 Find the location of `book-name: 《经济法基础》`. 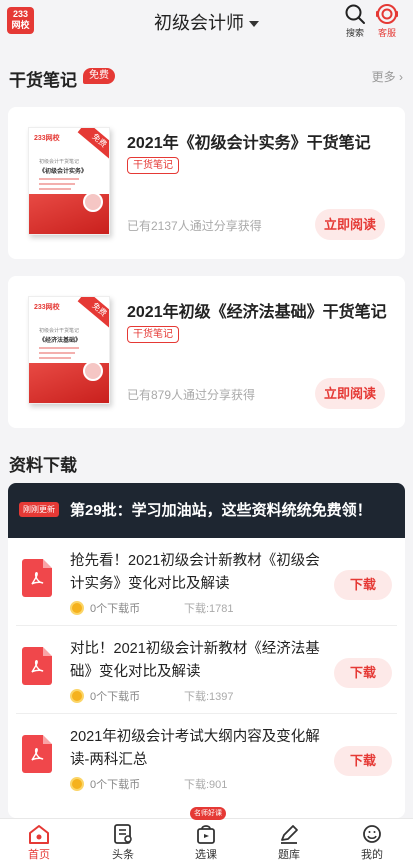

book-name: 《经济法基础》 is located at coordinates (60, 341).